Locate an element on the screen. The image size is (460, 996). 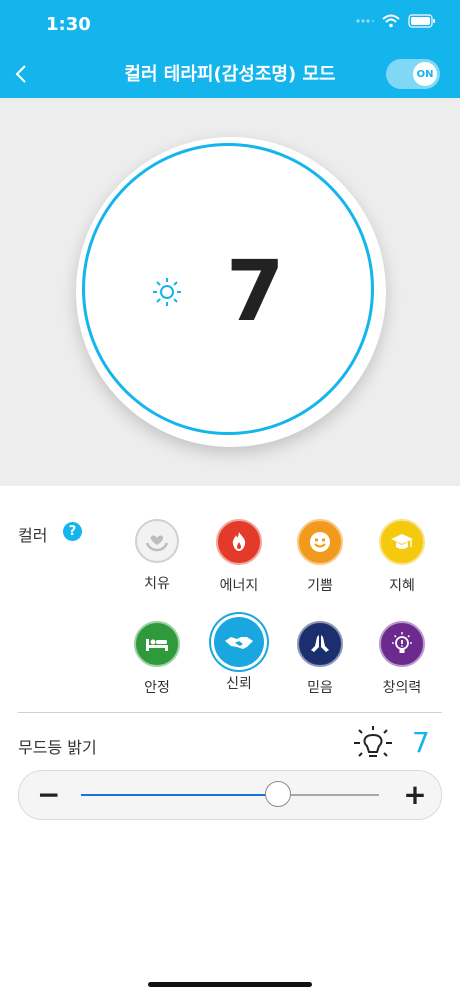
color-item-energy: 에너지 is located at coordinates (239, 557).